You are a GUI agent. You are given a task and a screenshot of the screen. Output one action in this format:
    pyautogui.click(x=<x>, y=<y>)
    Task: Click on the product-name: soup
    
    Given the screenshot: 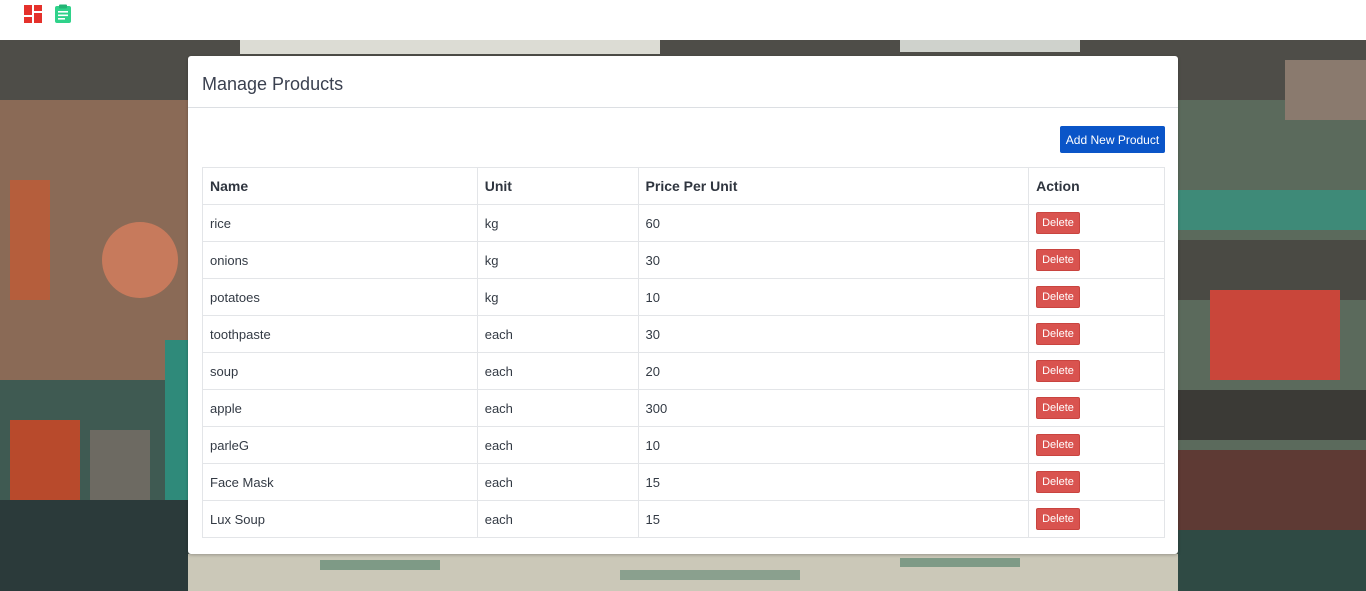 What is the action you would take?
    pyautogui.click(x=340, y=371)
    